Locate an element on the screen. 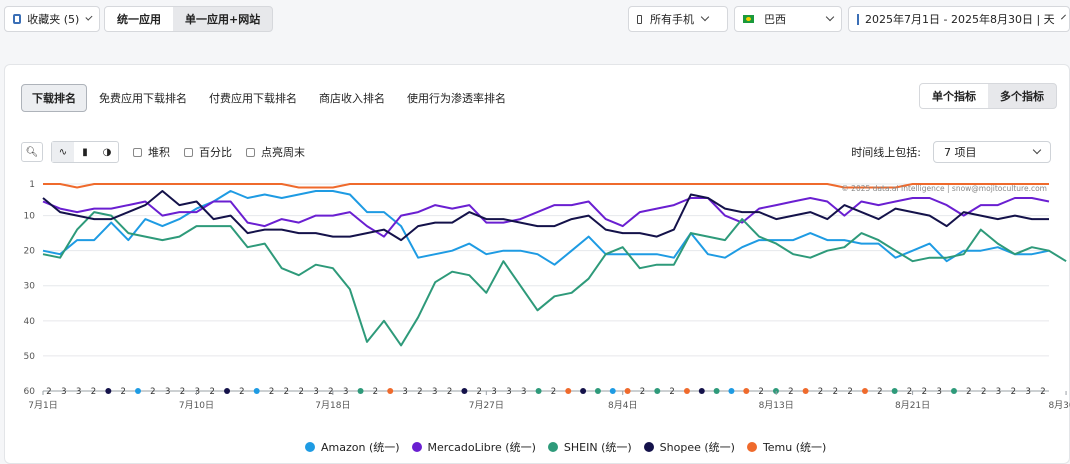 The image size is (1070, 464). x-tick-label: 8月13日 is located at coordinates (776, 405).